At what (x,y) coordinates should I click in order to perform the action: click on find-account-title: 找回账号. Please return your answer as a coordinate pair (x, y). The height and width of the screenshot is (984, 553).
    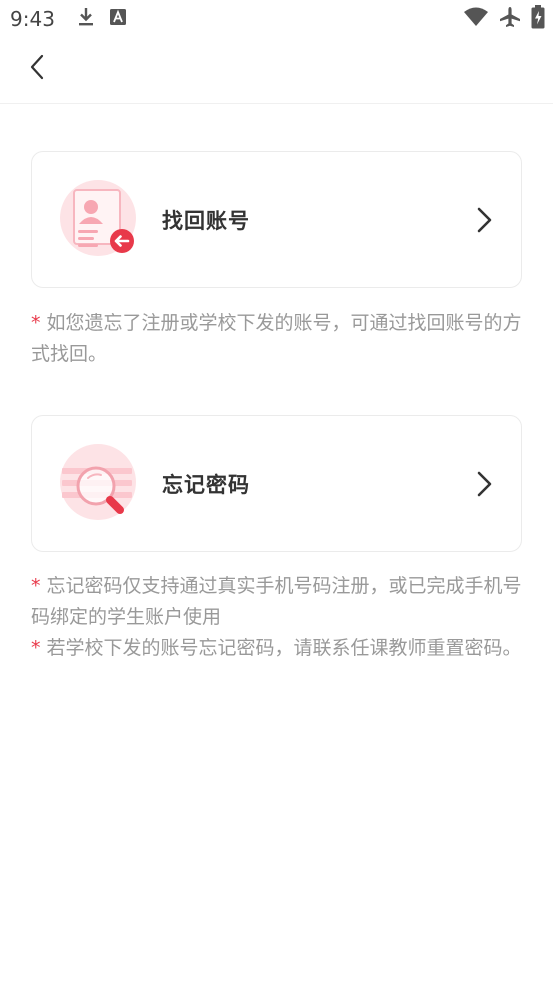
    Looking at the image, I should click on (206, 220).